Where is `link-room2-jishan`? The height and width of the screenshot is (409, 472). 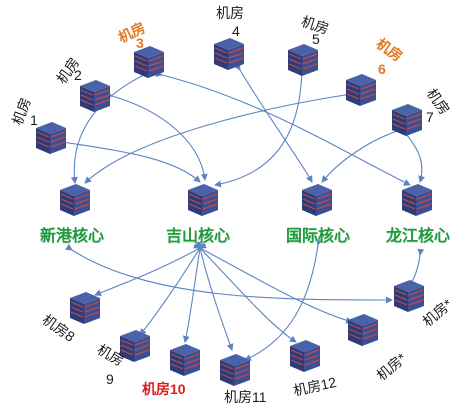
link-room2-jishan is located at coordinates (156, 135).